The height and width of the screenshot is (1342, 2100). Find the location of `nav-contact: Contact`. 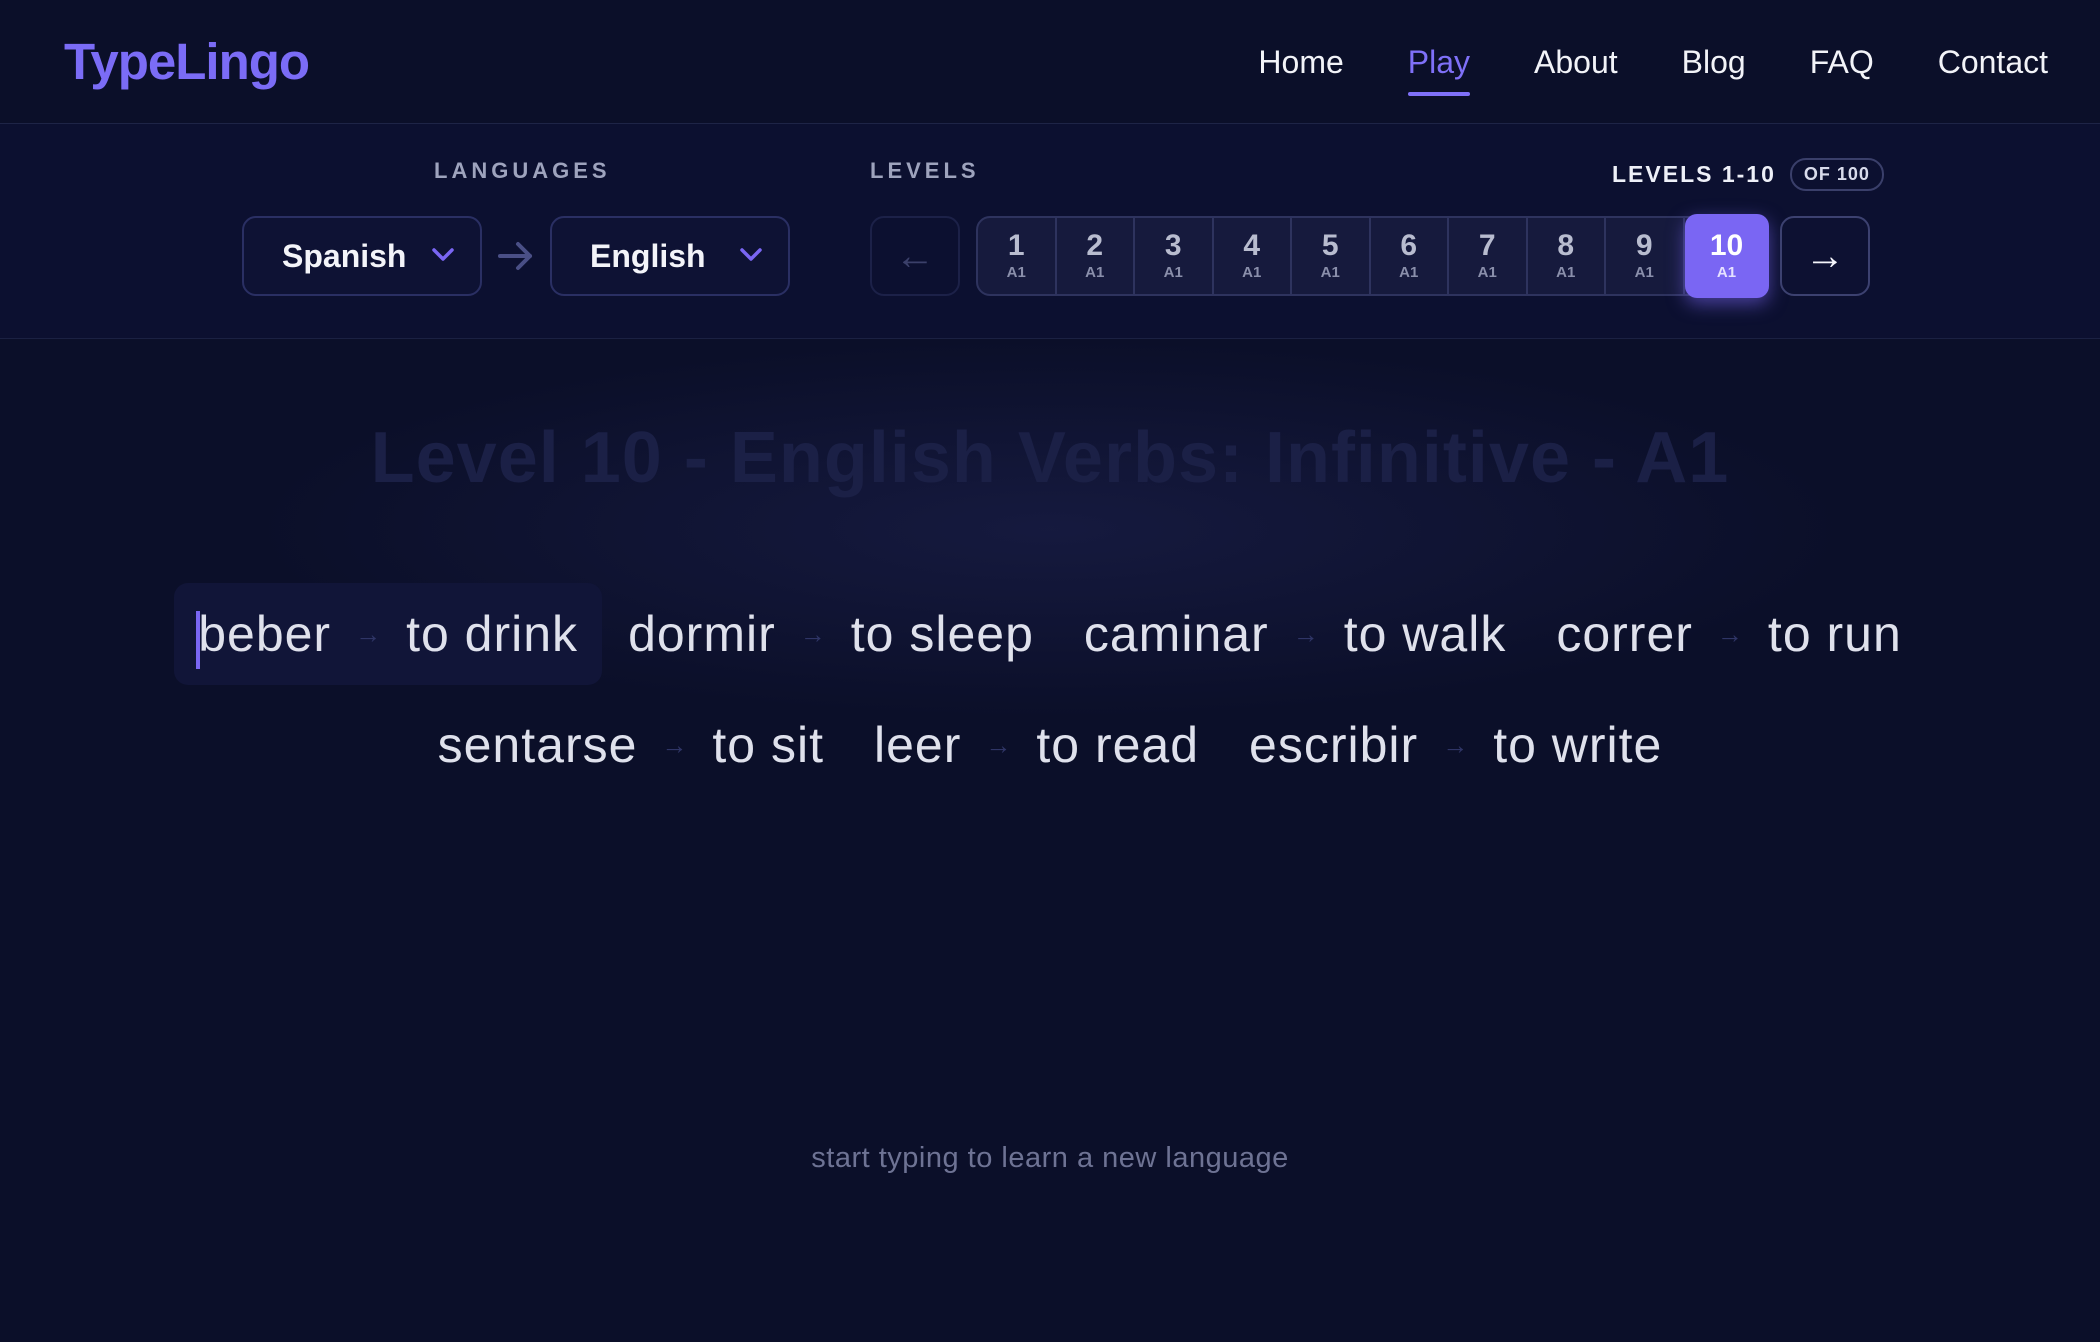

nav-contact: Contact is located at coordinates (1993, 62).